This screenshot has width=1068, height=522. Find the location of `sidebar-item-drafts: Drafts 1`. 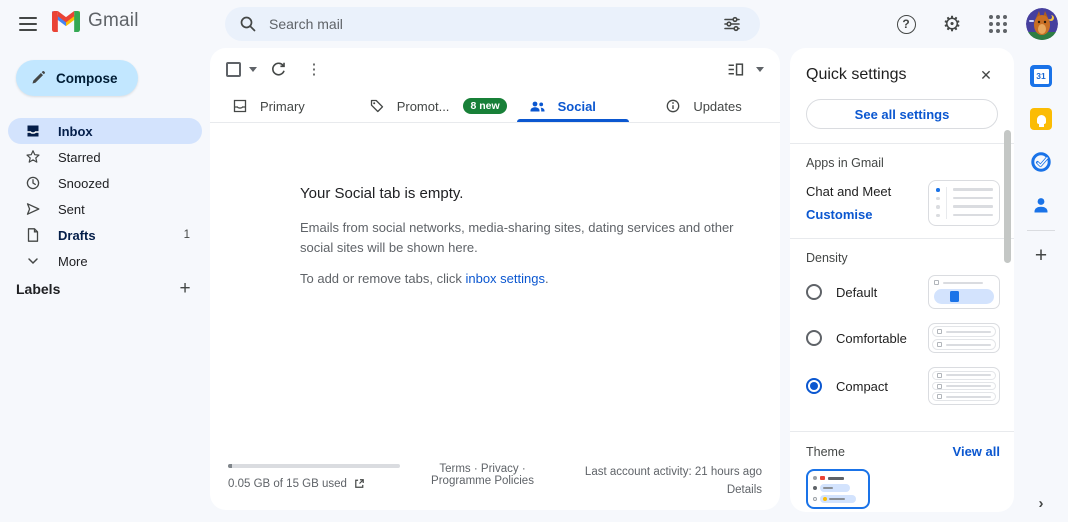

sidebar-item-drafts: Drafts 1 is located at coordinates (105, 235).